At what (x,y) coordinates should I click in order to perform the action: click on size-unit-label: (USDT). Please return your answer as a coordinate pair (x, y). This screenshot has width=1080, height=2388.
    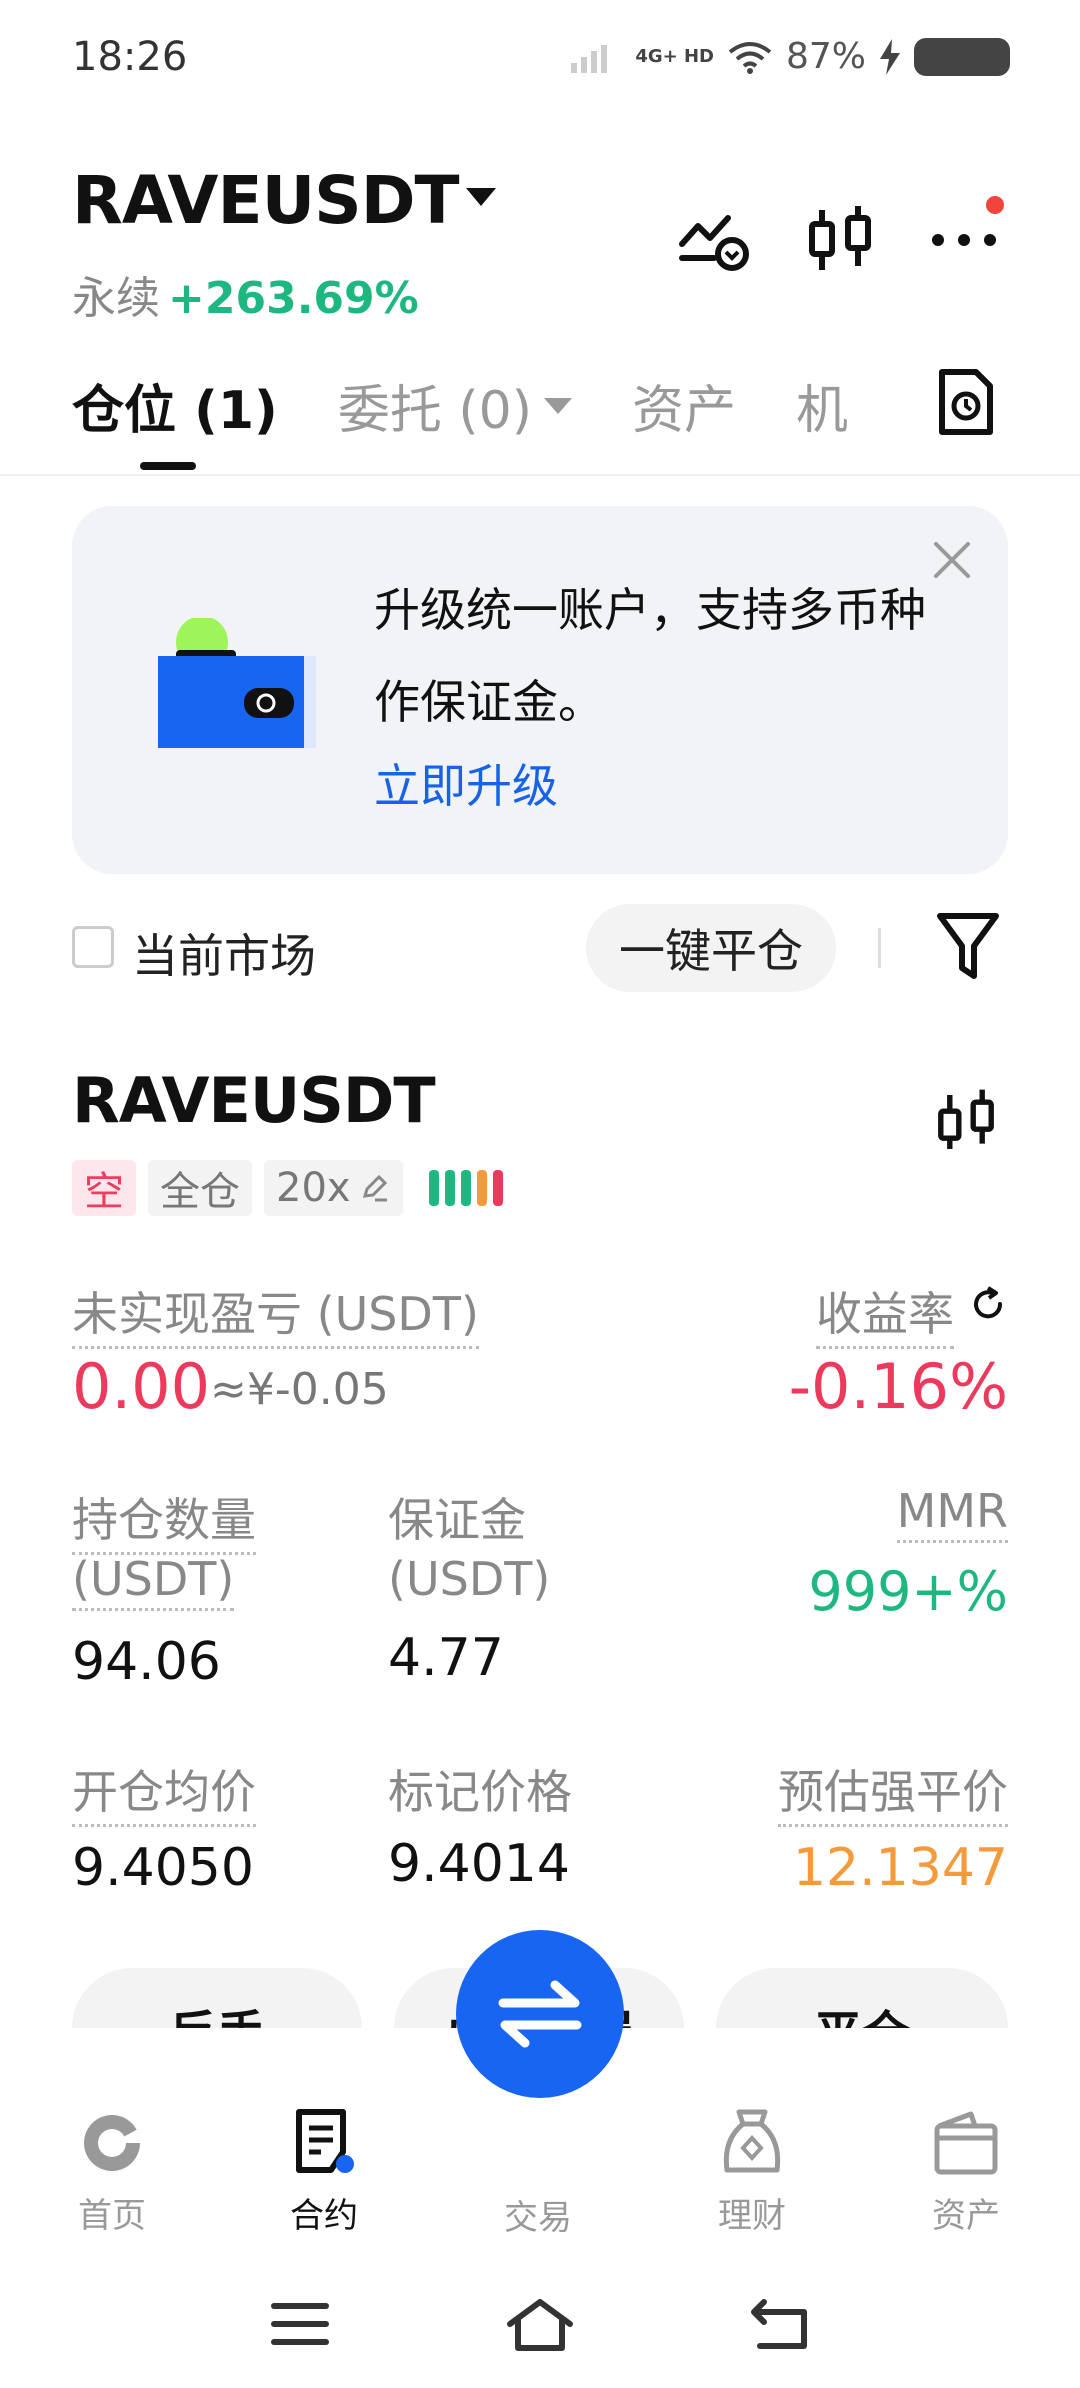
    Looking at the image, I should click on (153, 1581).